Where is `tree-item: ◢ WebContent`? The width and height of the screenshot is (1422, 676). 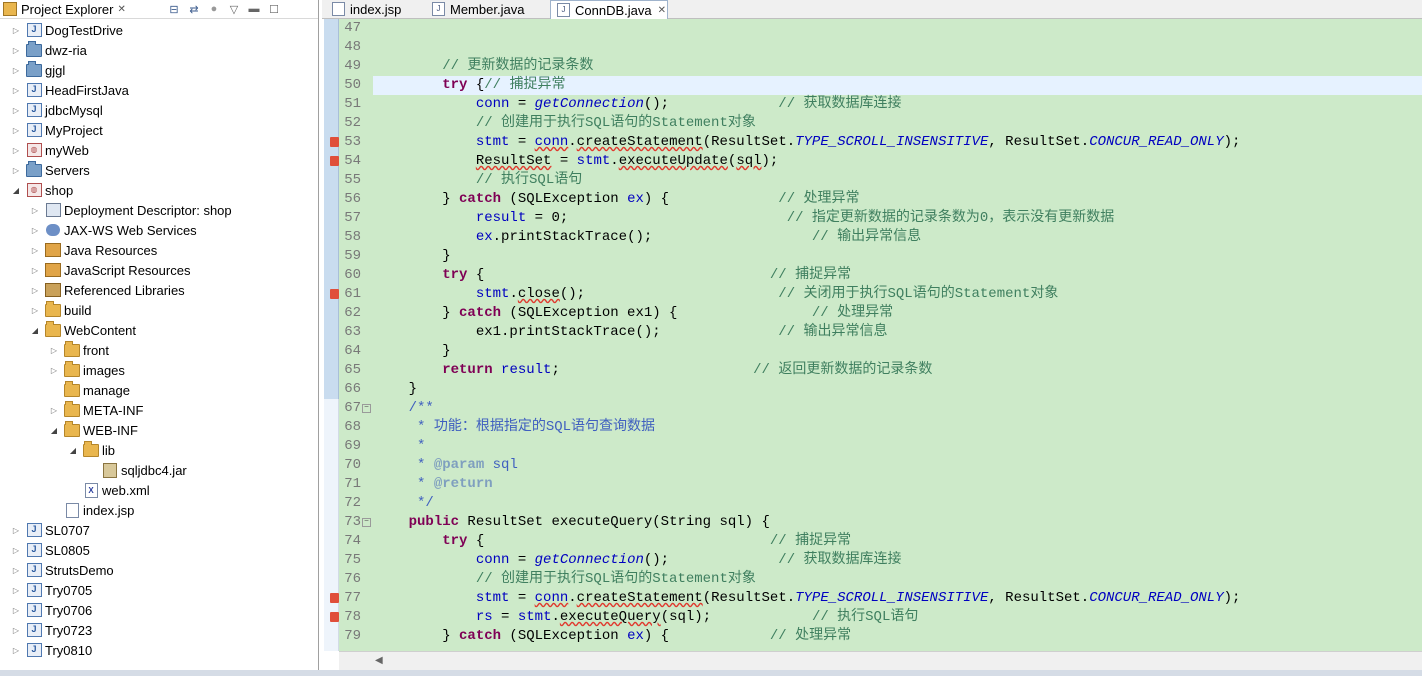
tree-item: ◢ WebContent is located at coordinates (82, 330).